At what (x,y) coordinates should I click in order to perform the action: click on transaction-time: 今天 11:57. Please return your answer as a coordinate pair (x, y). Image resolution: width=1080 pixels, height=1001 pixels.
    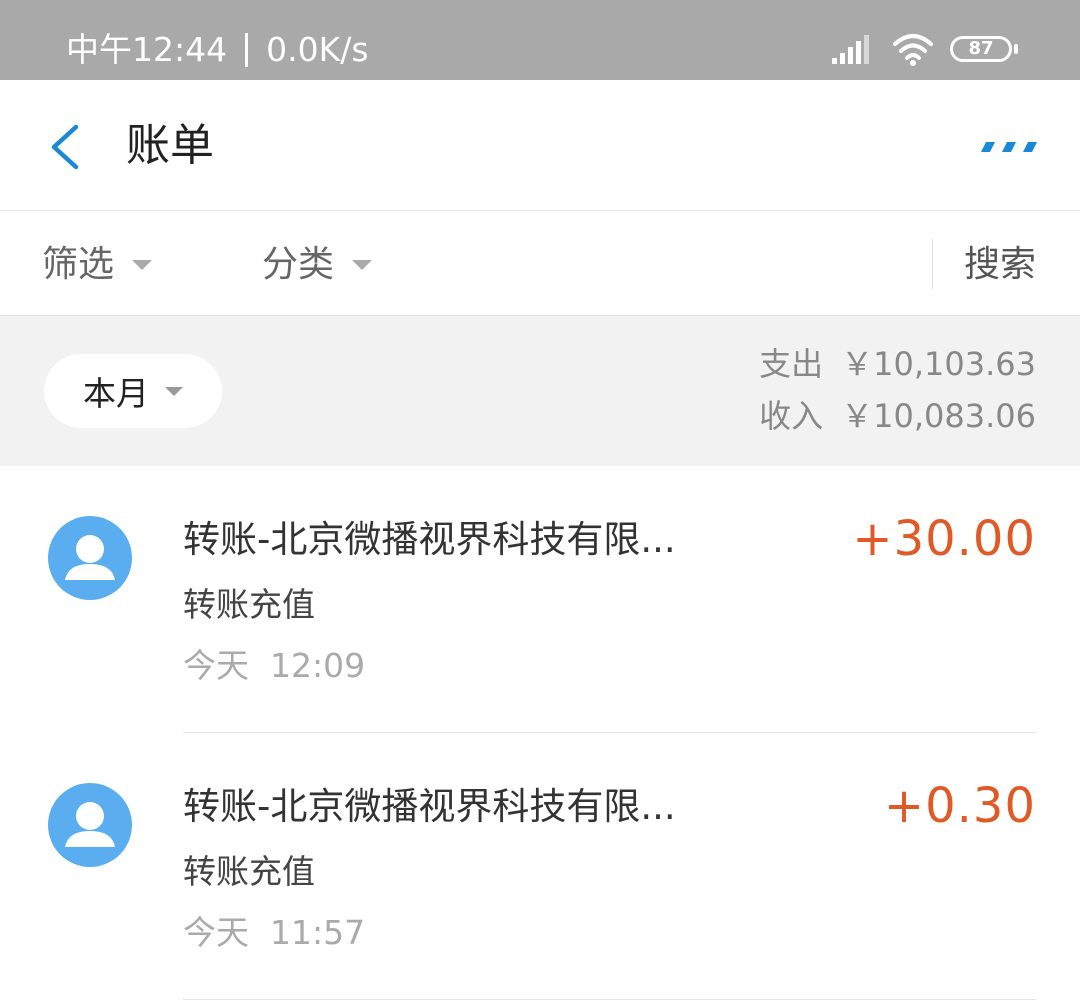
    Looking at the image, I should click on (274, 933).